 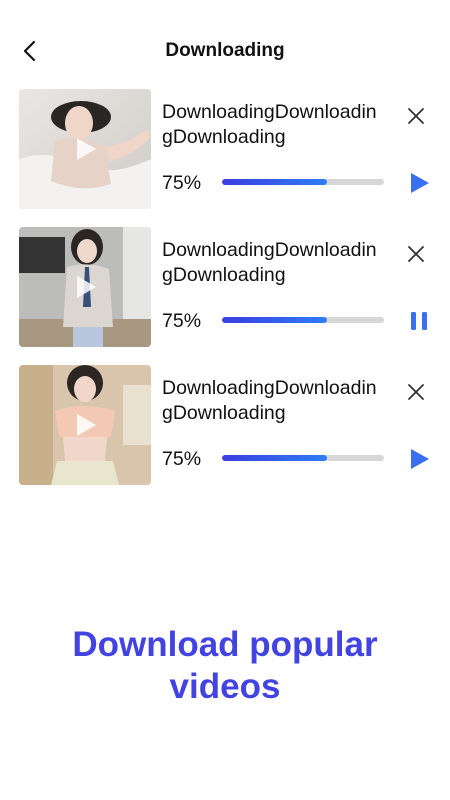 I want to click on pause-button, so click(x=419, y=321).